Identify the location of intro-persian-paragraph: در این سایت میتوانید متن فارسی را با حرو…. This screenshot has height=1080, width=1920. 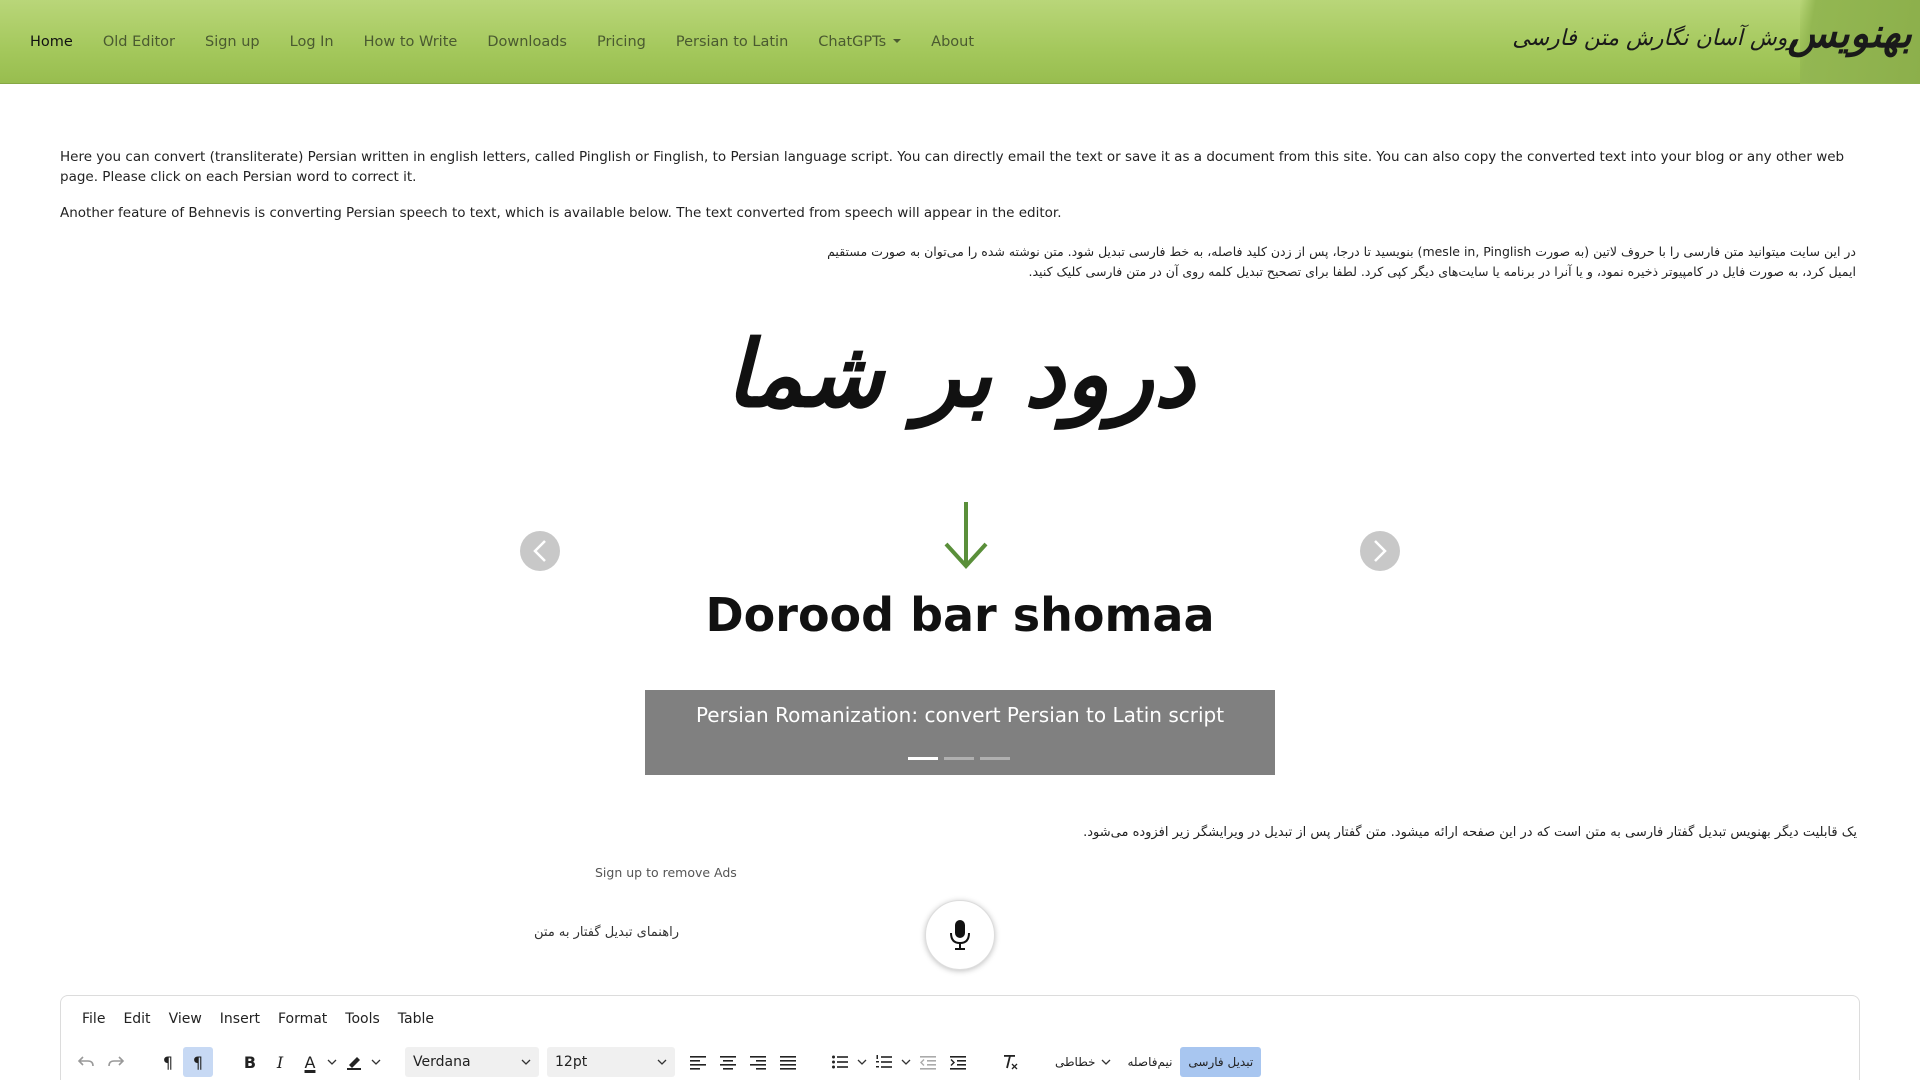
(1341, 261).